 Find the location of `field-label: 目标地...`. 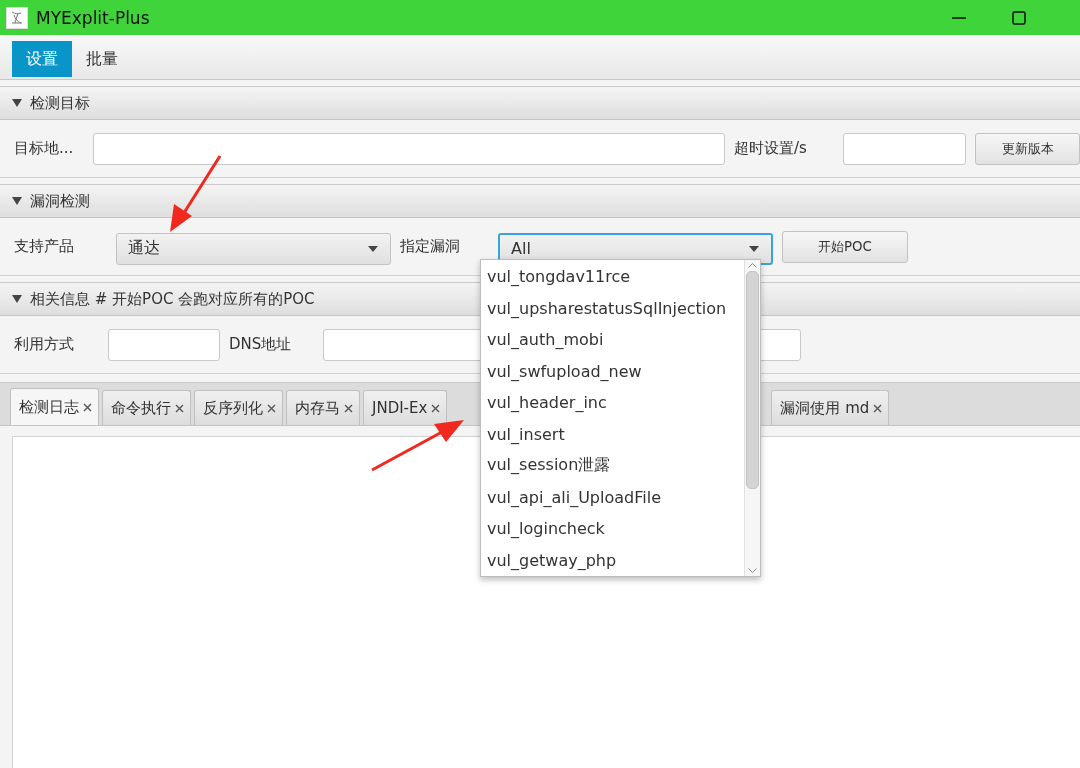

field-label: 目标地... is located at coordinates (44, 148).